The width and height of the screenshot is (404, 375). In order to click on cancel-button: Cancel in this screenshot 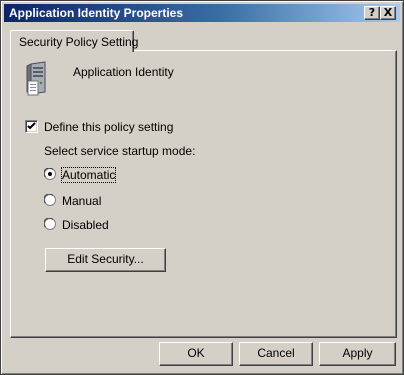, I will do `click(276, 354)`.